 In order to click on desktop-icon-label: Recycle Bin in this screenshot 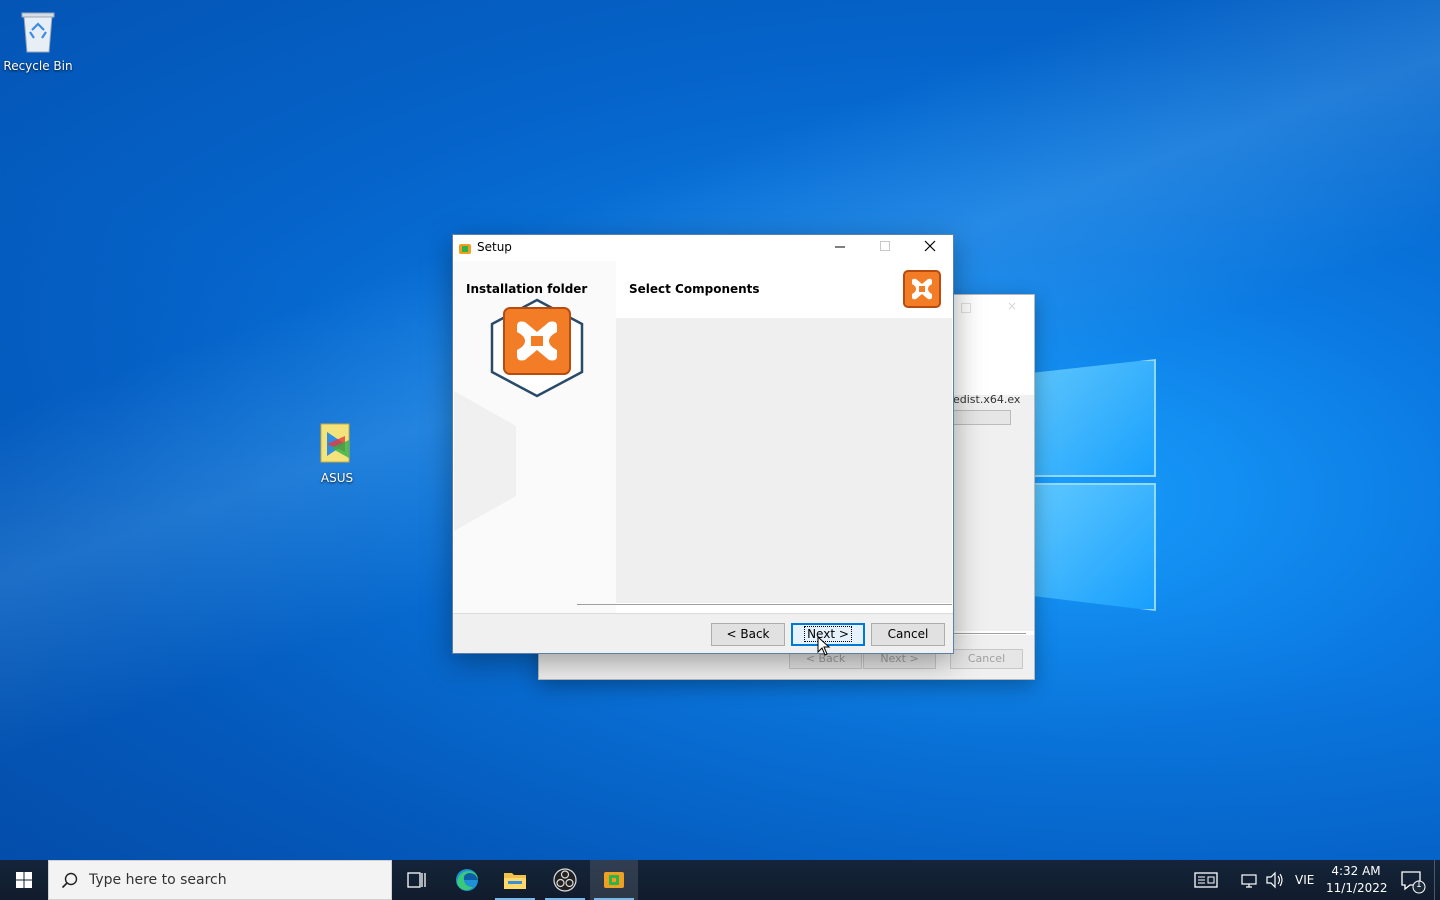, I will do `click(38, 66)`.